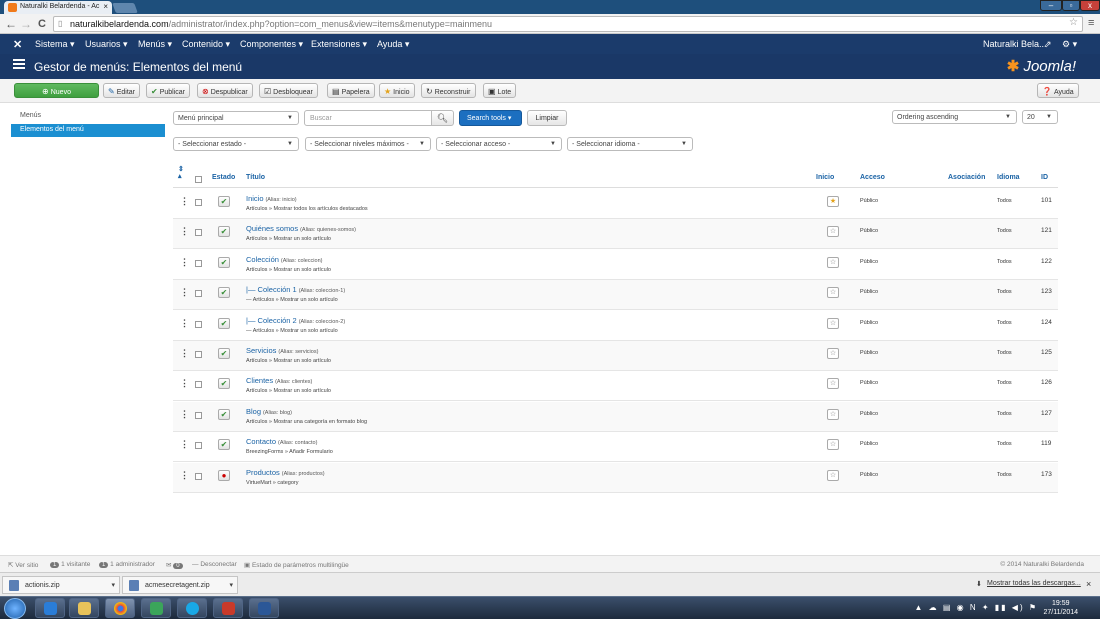 This screenshot has width=1100, height=619. Describe the element at coordinates (264, 608) in the screenshot. I see `word-taskbar-icon` at that location.